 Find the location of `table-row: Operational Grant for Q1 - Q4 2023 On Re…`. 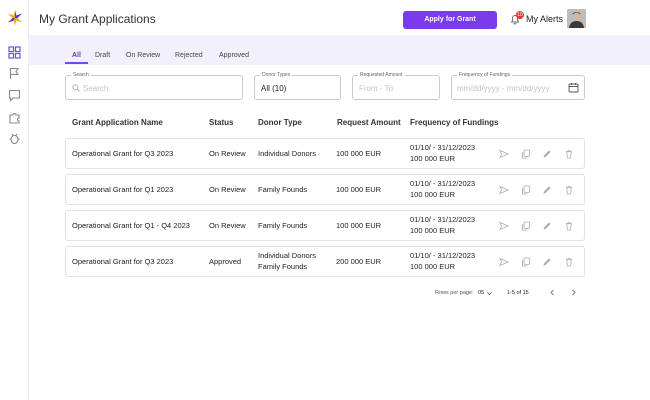

table-row: Operational Grant for Q1 - Q4 2023 On Re… is located at coordinates (325, 225).